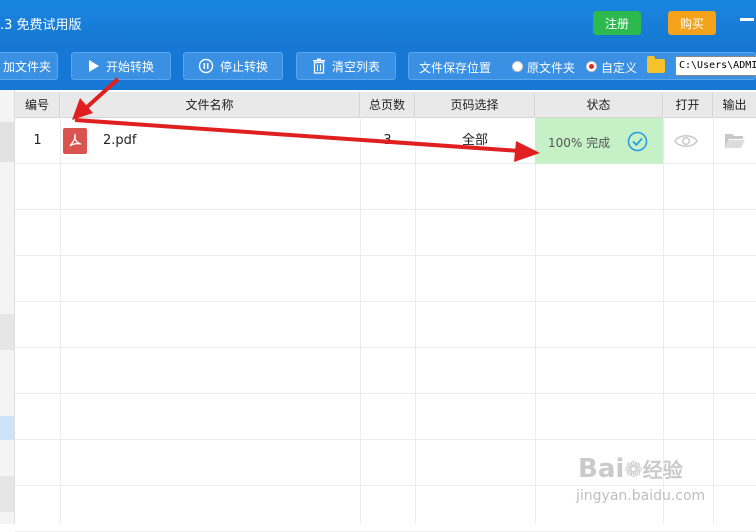 The height and width of the screenshot is (532, 756). I want to click on trash-icon, so click(318, 66).